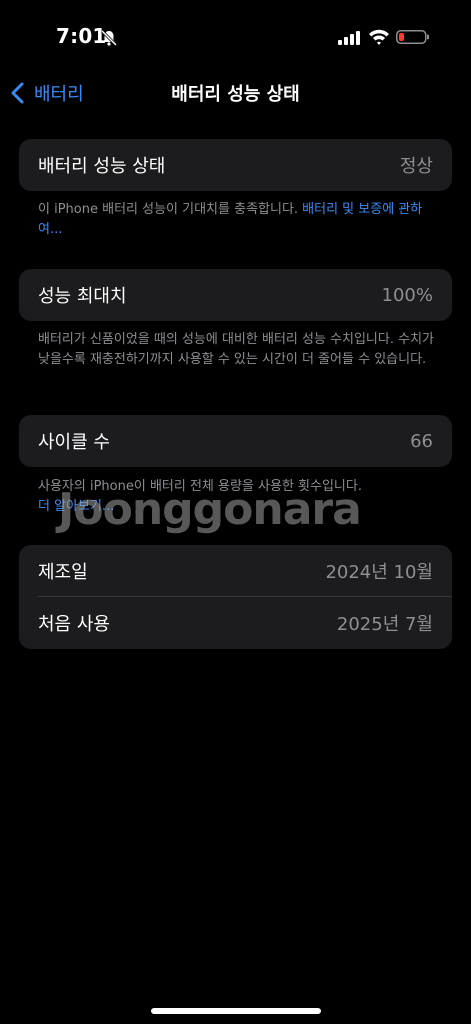 This screenshot has height=1024, width=471. Describe the element at coordinates (379, 572) in the screenshot. I see `manufacture-date-value: 2024년 10월` at that location.